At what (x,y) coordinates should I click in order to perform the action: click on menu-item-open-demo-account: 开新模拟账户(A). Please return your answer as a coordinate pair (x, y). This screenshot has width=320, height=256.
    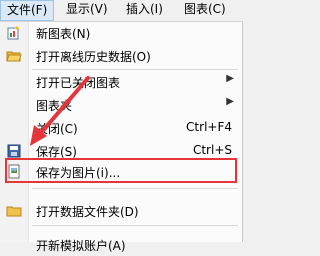
    Looking at the image, I should click on (121, 245).